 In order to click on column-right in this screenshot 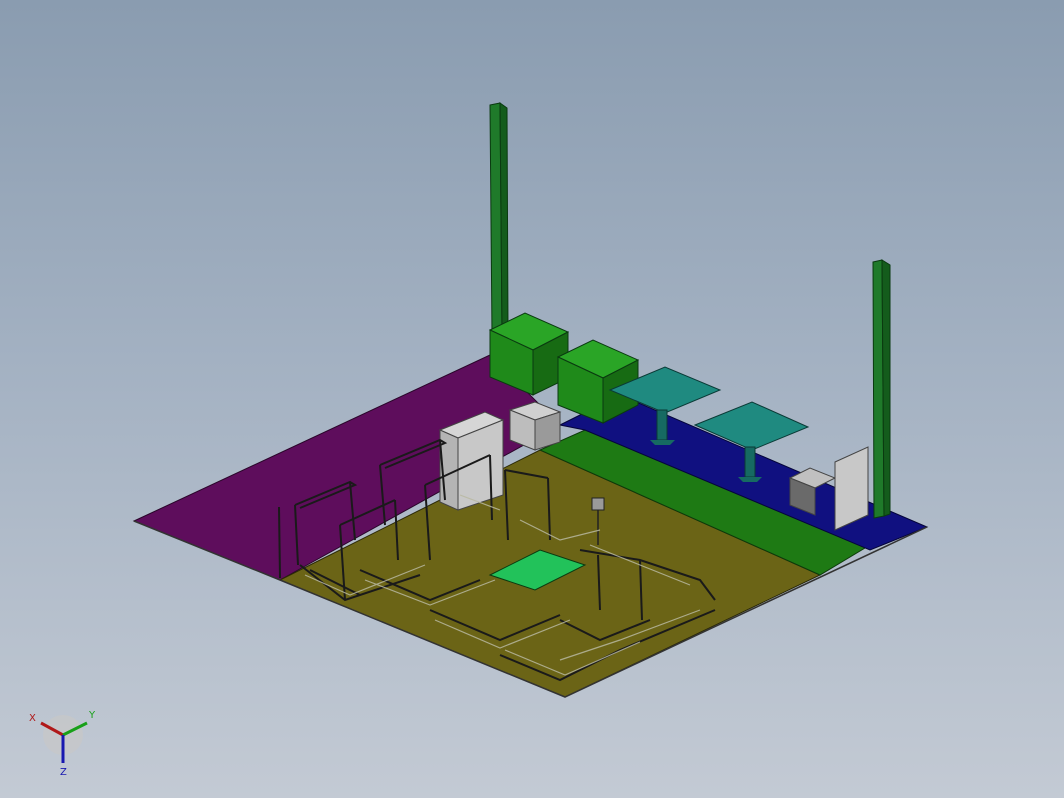, I will do `click(881, 389)`.